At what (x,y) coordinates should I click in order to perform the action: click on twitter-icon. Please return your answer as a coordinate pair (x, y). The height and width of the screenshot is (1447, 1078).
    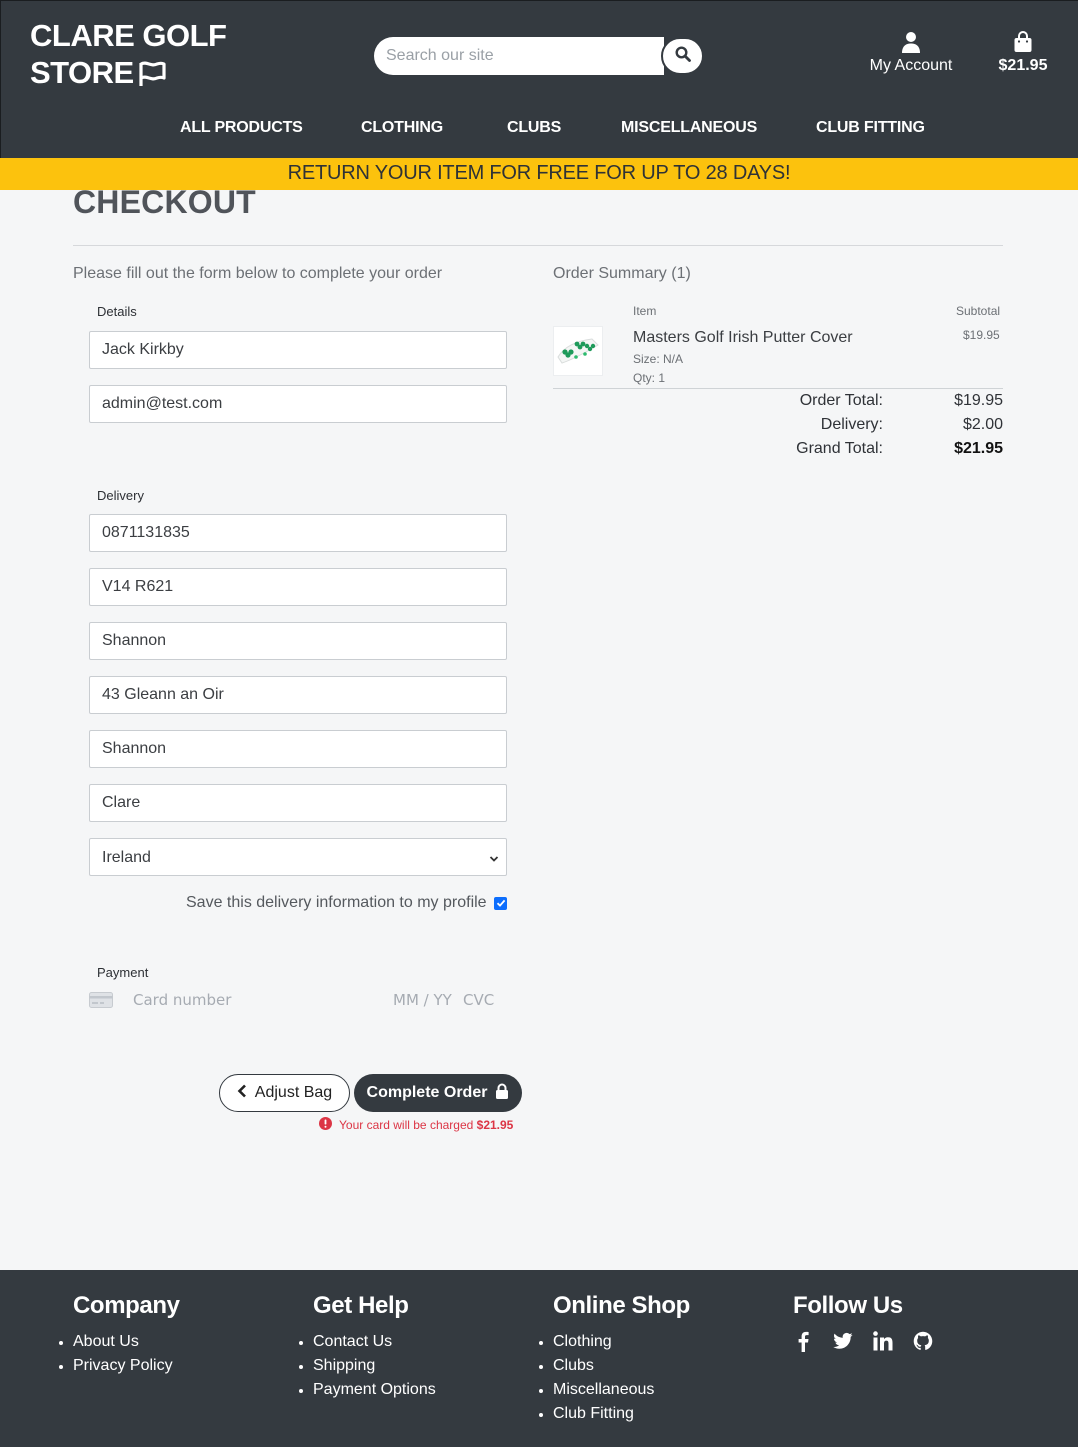
    Looking at the image, I should click on (843, 1341).